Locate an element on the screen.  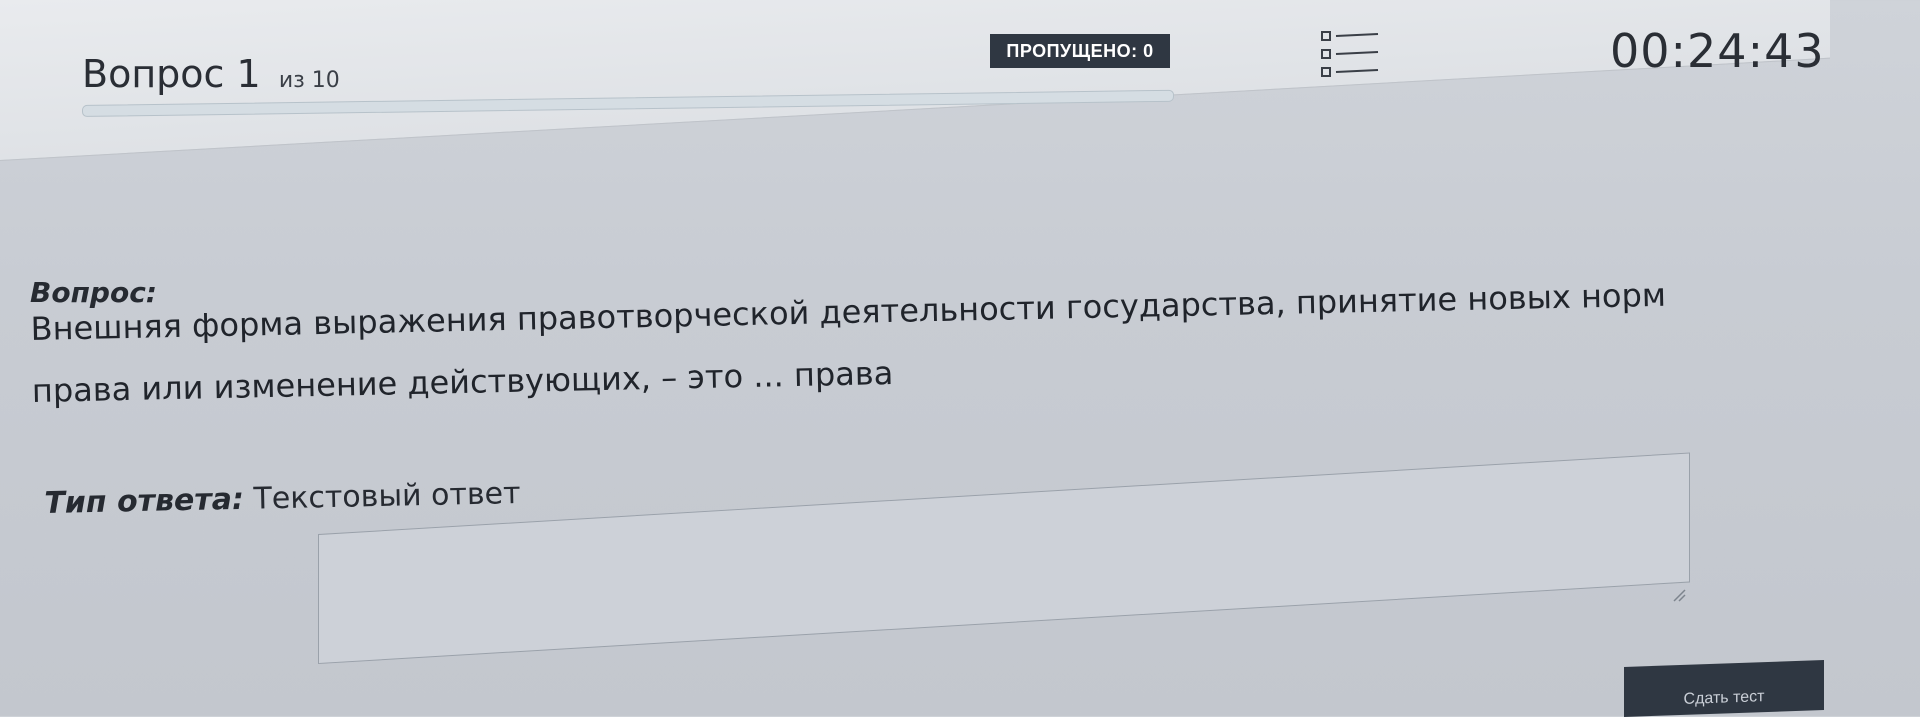
question-counter: Вопрос 1 из 10 is located at coordinates (211, 74).